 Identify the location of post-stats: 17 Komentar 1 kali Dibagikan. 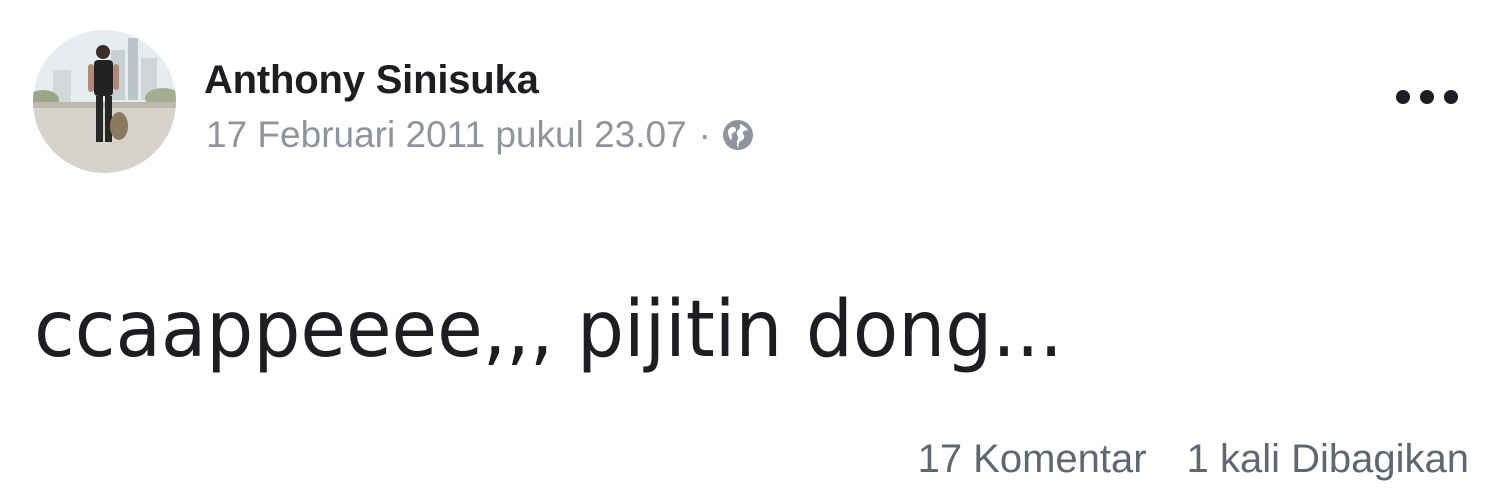
(1193, 459).